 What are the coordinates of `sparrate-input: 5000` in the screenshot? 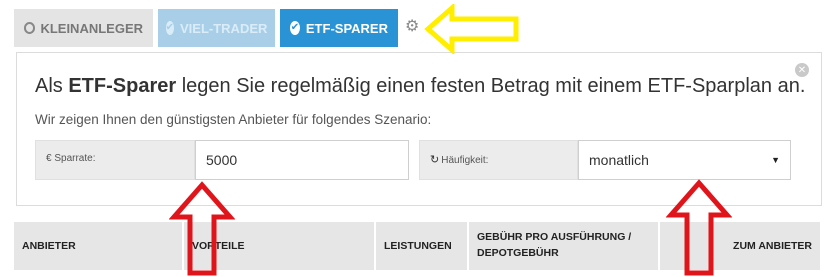 It's located at (302, 160).